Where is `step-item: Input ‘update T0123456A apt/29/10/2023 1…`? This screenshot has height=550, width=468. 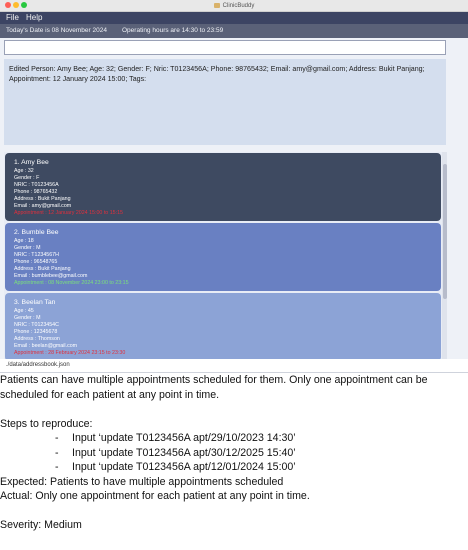
step-item: Input ‘update T0123456A apt/29/10/2023 1… is located at coordinates (234, 438).